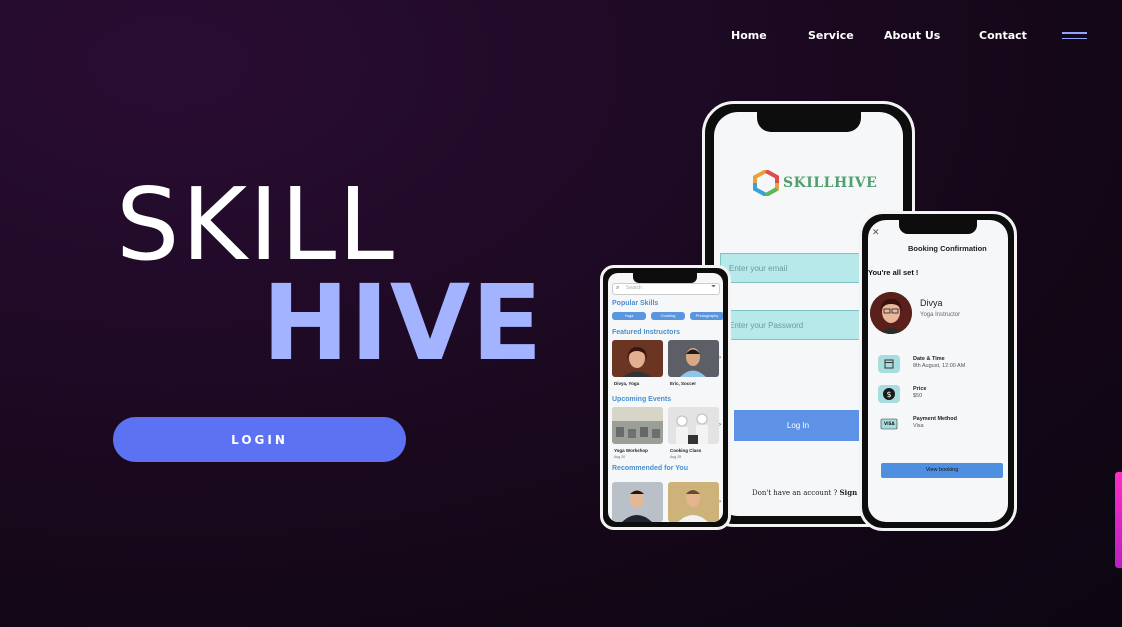 This screenshot has height=627, width=1122. I want to click on top-nav: Home Service About Us Contact, so click(561, 36).